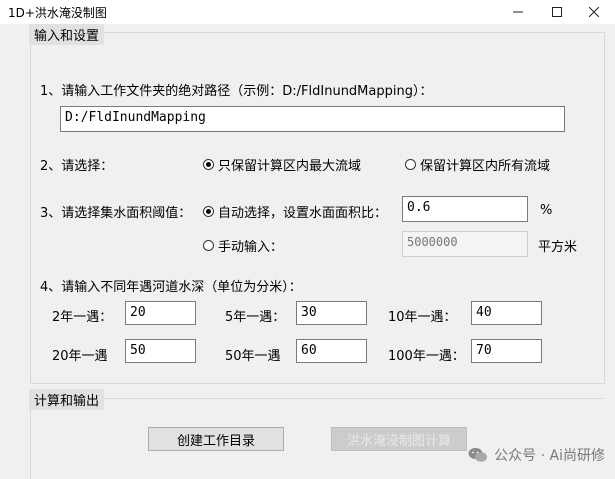 The width and height of the screenshot is (615, 479). Describe the element at coordinates (485, 166) in the screenshot. I see `radio-all-basins-label: 保留计算区内所有流域` at that location.